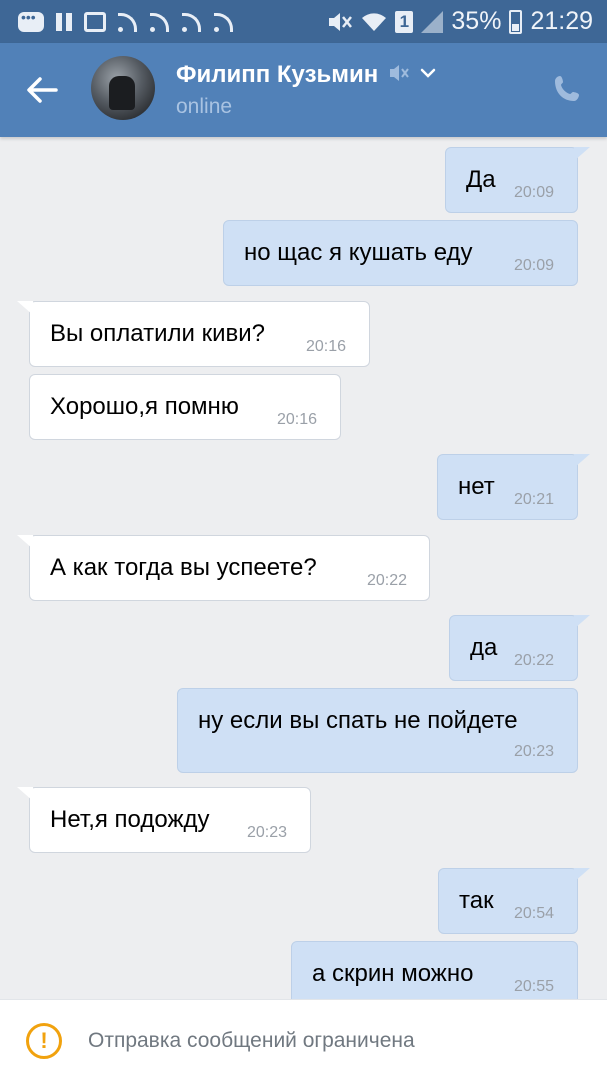 This screenshot has height=1080, width=607. Describe the element at coordinates (44, 1041) in the screenshot. I see `warning-icon: !` at that location.